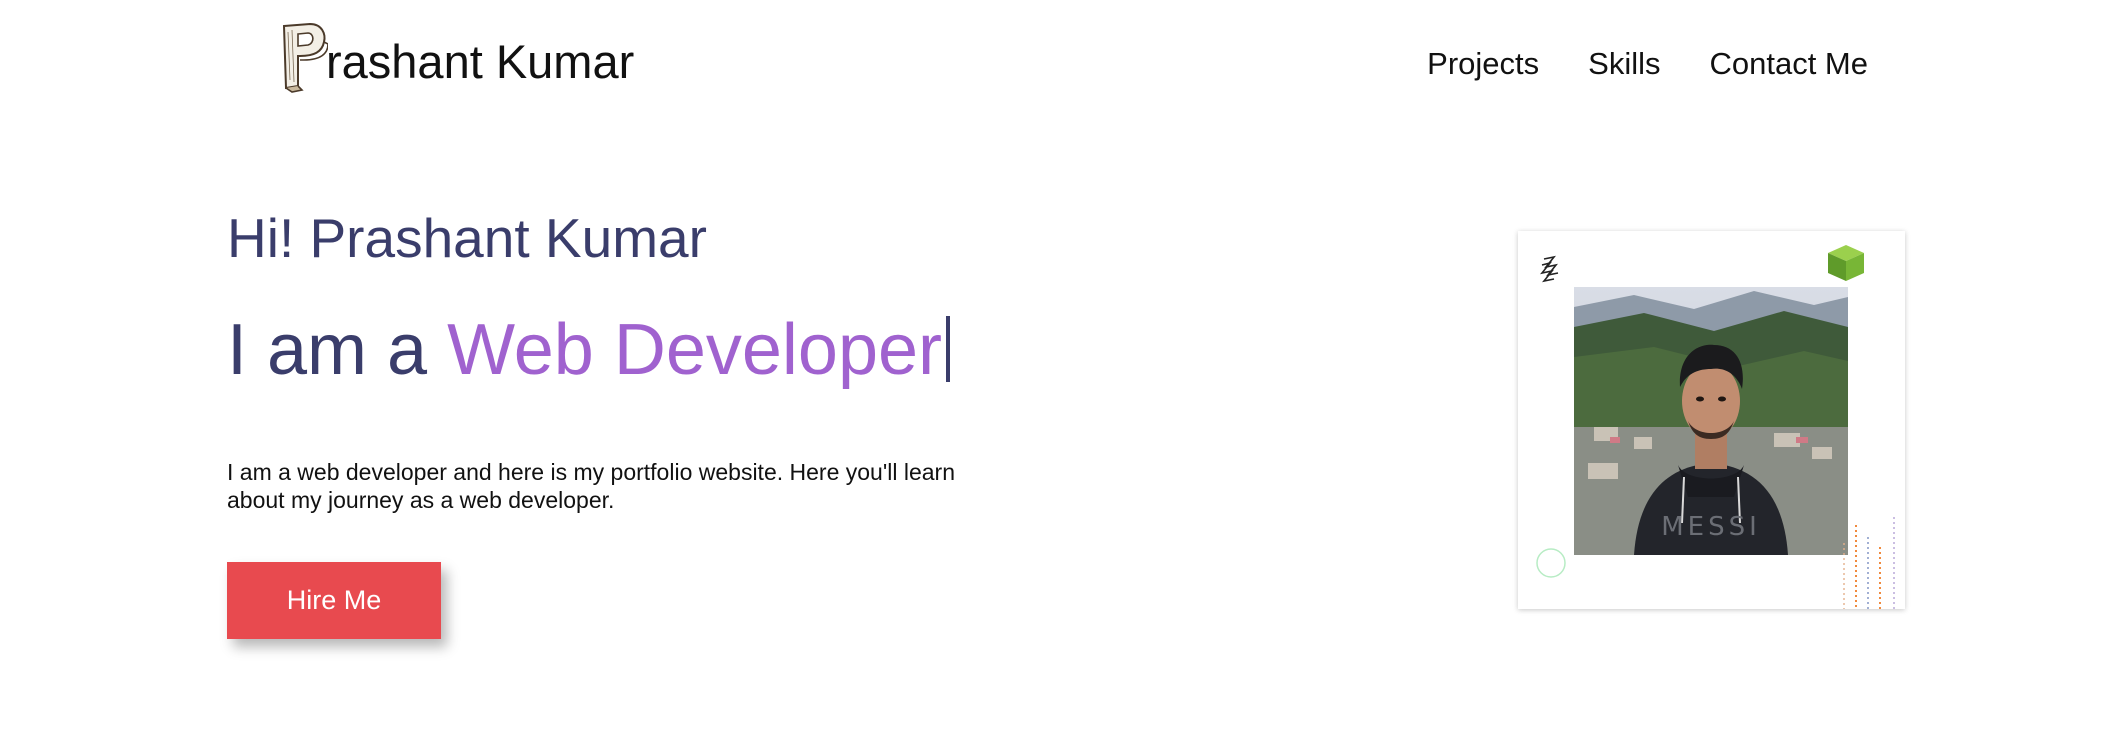 The width and height of the screenshot is (2113, 732). I want to click on hero-role-line: I am a Web Developer, so click(589, 350).